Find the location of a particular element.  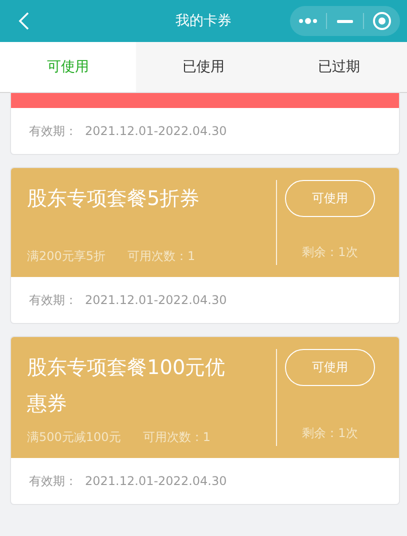

minimize-icon is located at coordinates (345, 21).